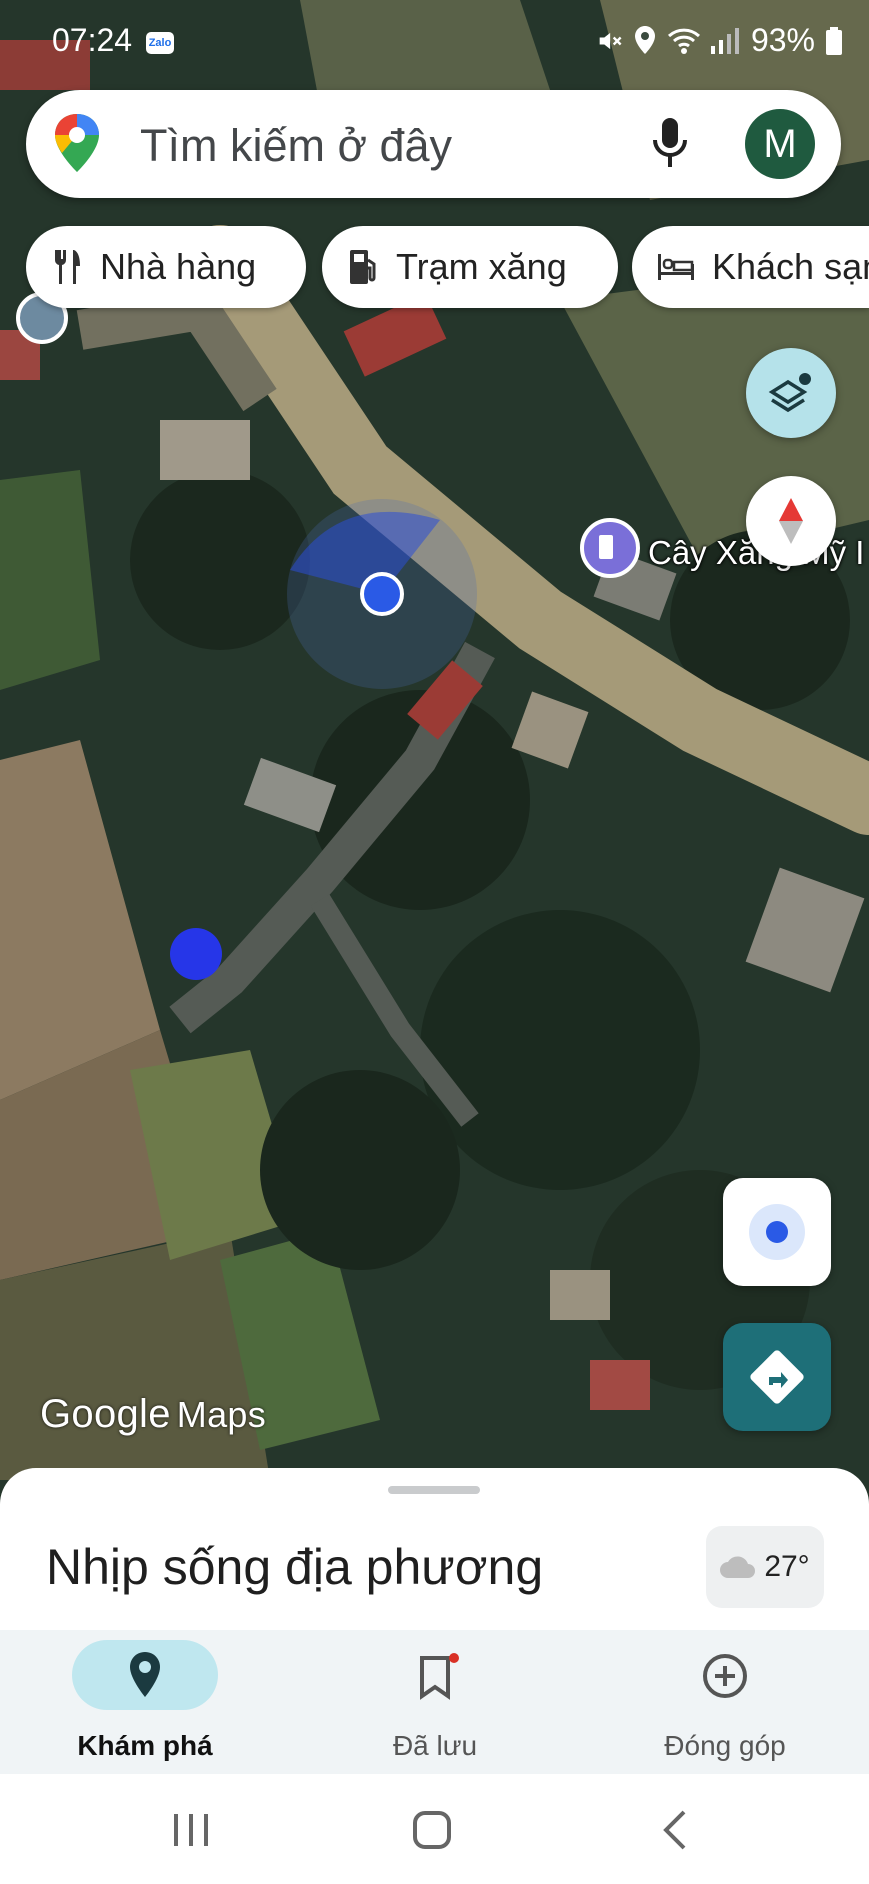 Image resolution: width=869 pixels, height=1884 pixels. What do you see at coordinates (77, 143) in the screenshot?
I see `maps-pin-icon` at bounding box center [77, 143].